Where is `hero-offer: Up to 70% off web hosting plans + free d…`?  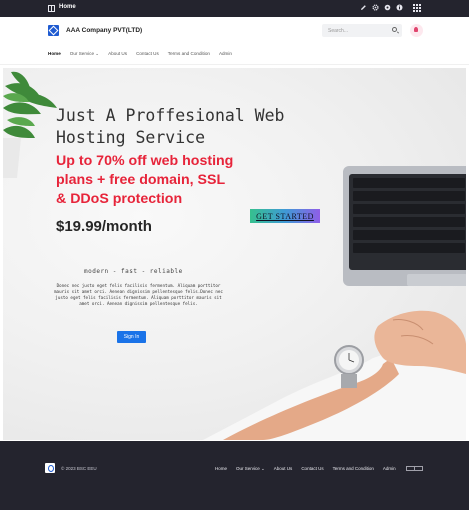 hero-offer: Up to 70% off web hosting plans + free d… is located at coordinates (156, 180).